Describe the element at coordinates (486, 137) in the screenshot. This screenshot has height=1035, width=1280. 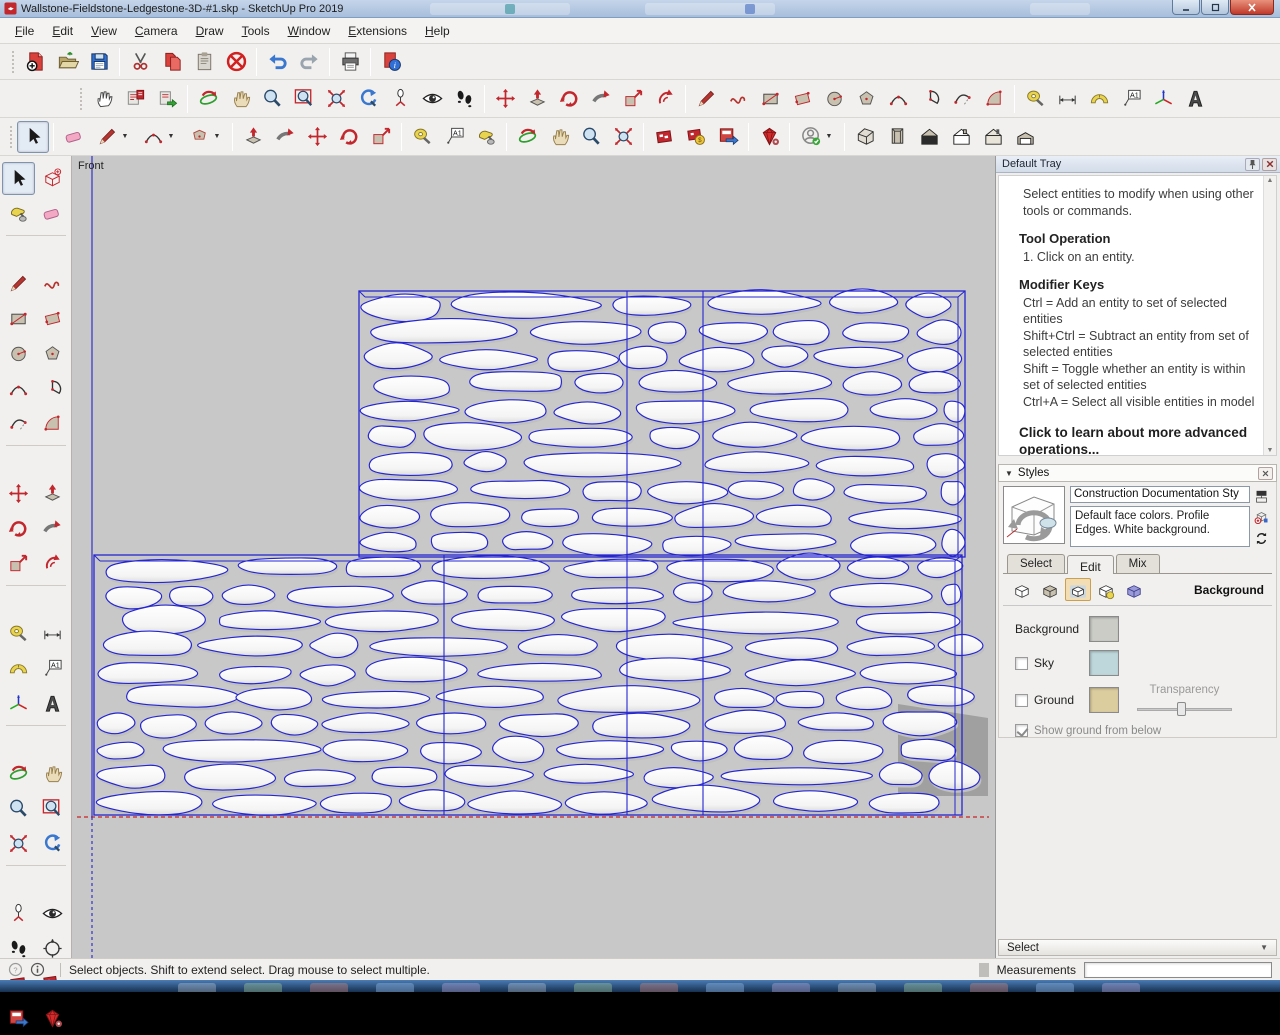
I see `paint-bucket-button` at that location.